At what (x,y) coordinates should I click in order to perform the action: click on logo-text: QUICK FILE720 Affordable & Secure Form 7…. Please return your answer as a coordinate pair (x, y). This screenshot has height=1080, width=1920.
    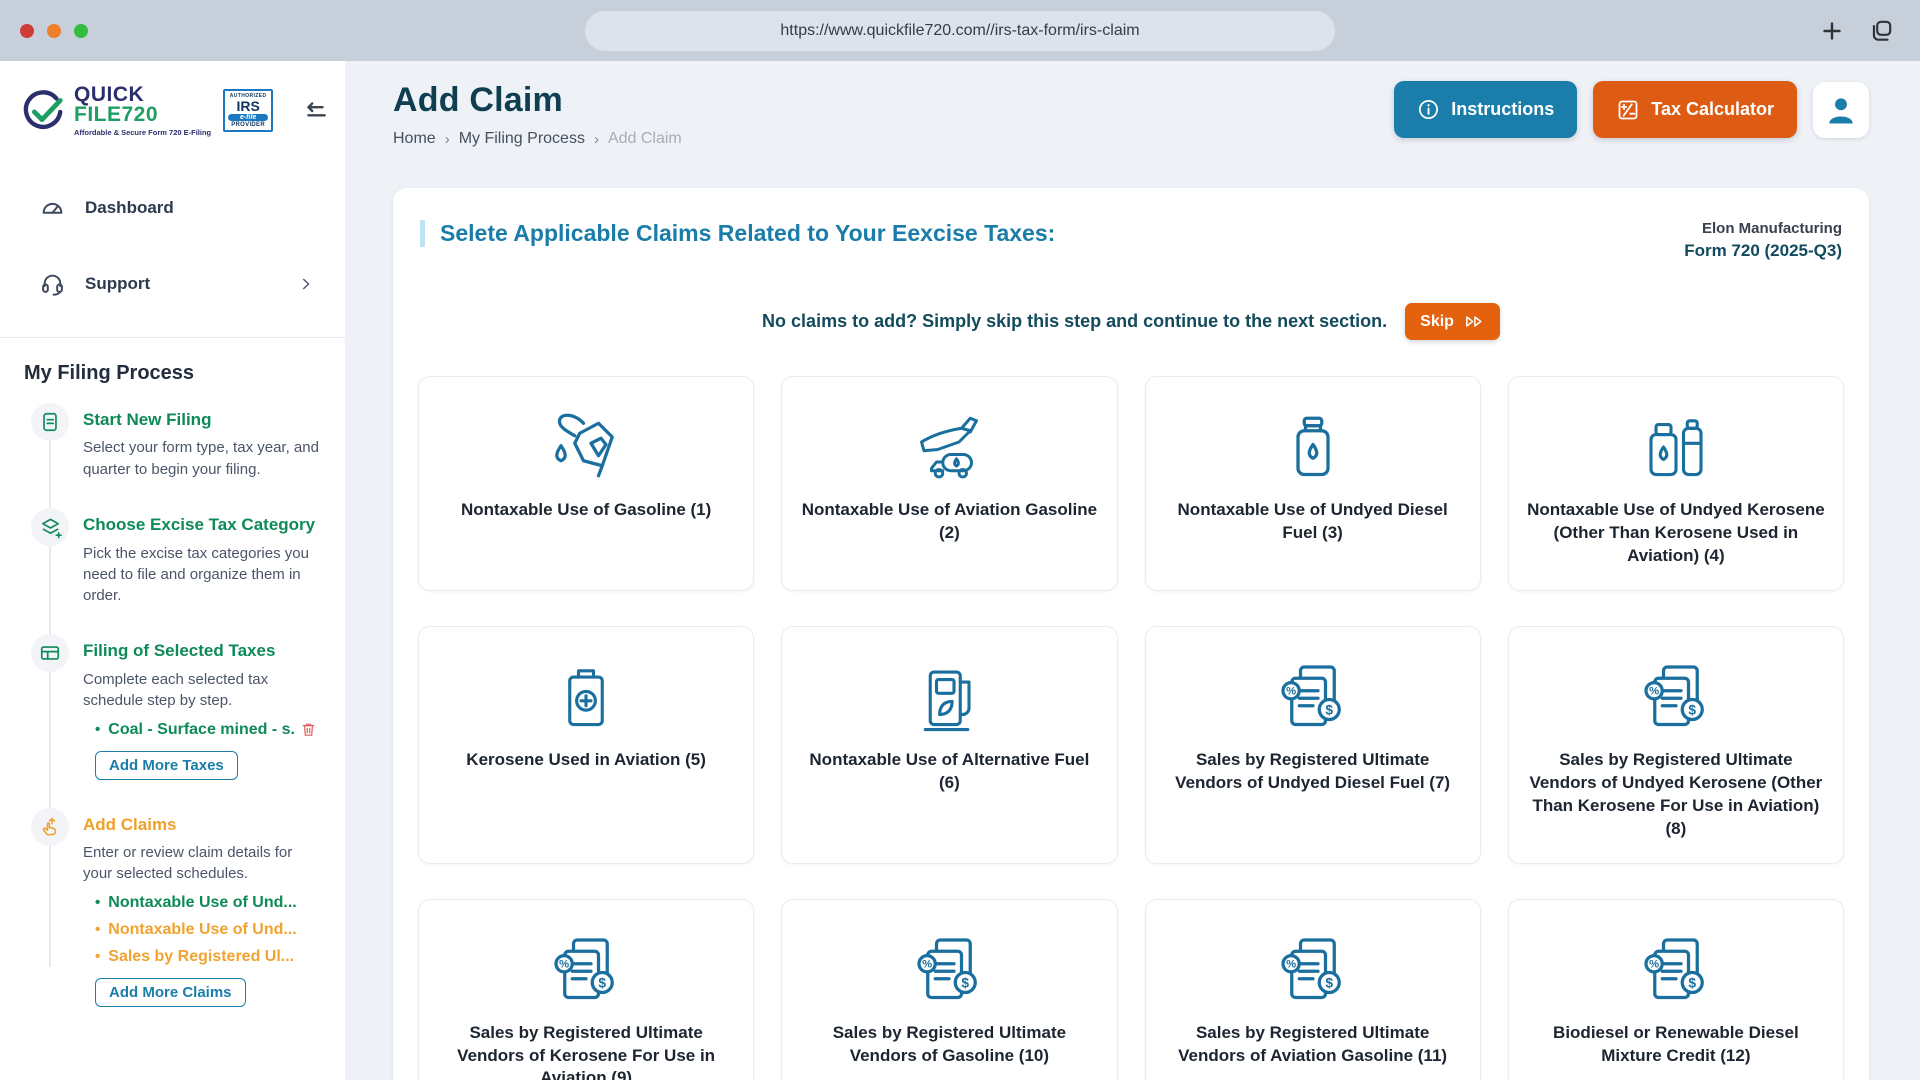
    Looking at the image, I should click on (143, 110).